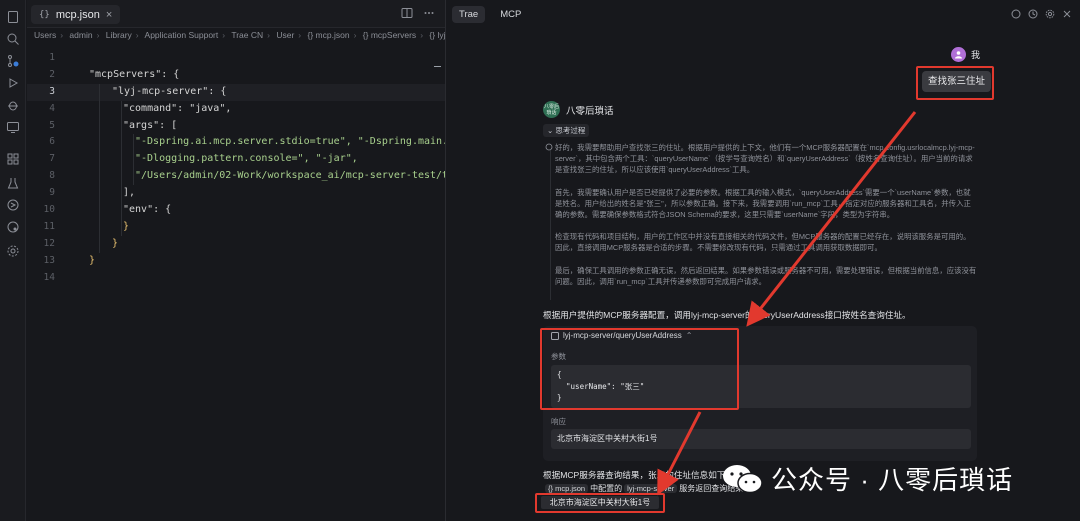  Describe the element at coordinates (247, 35) in the screenshot. I see `breadcrumb-item: Trae CN` at that location.